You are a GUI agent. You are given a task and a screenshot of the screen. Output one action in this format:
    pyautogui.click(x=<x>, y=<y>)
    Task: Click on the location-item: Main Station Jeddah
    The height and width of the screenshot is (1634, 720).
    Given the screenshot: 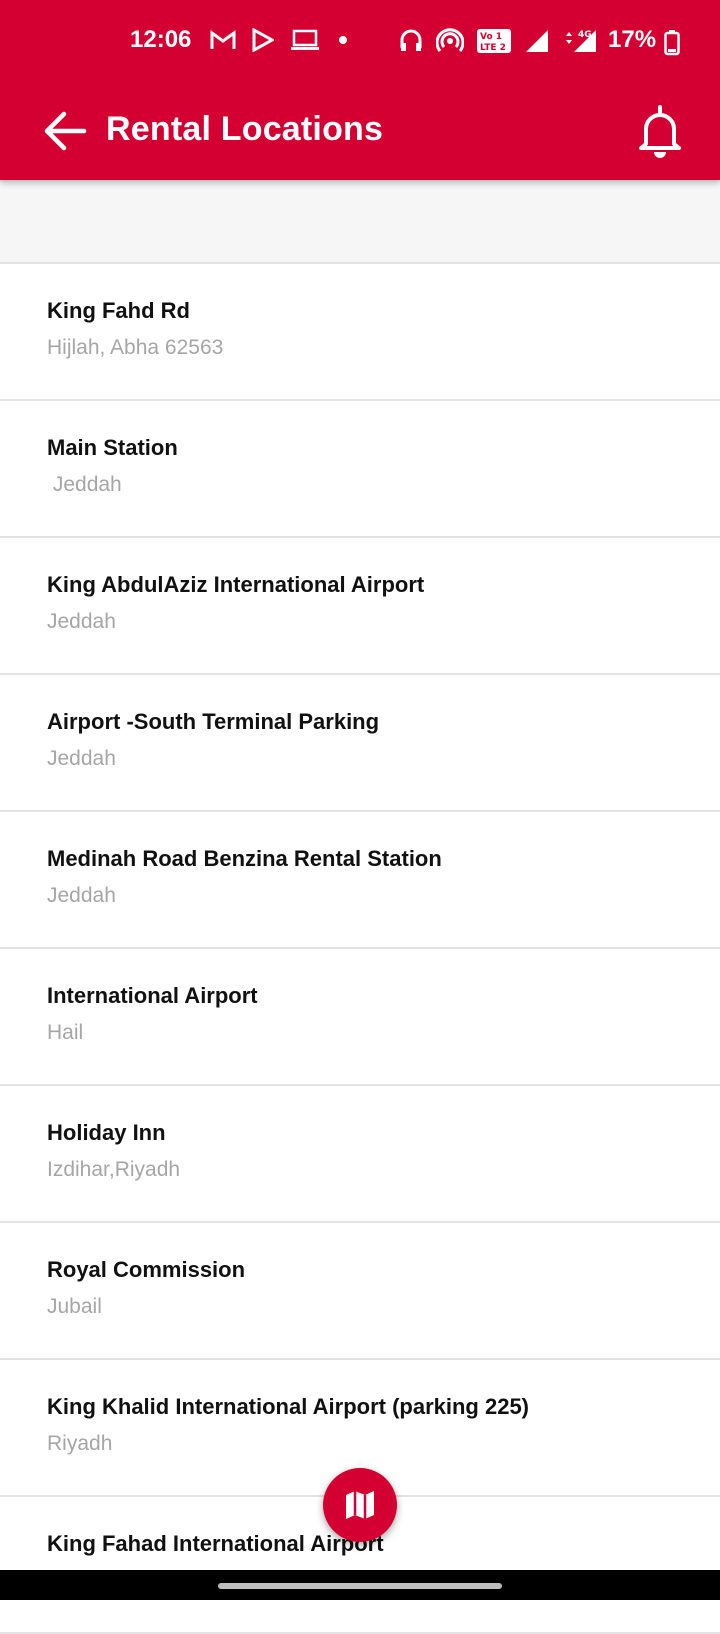 What is the action you would take?
    pyautogui.click(x=360, y=469)
    